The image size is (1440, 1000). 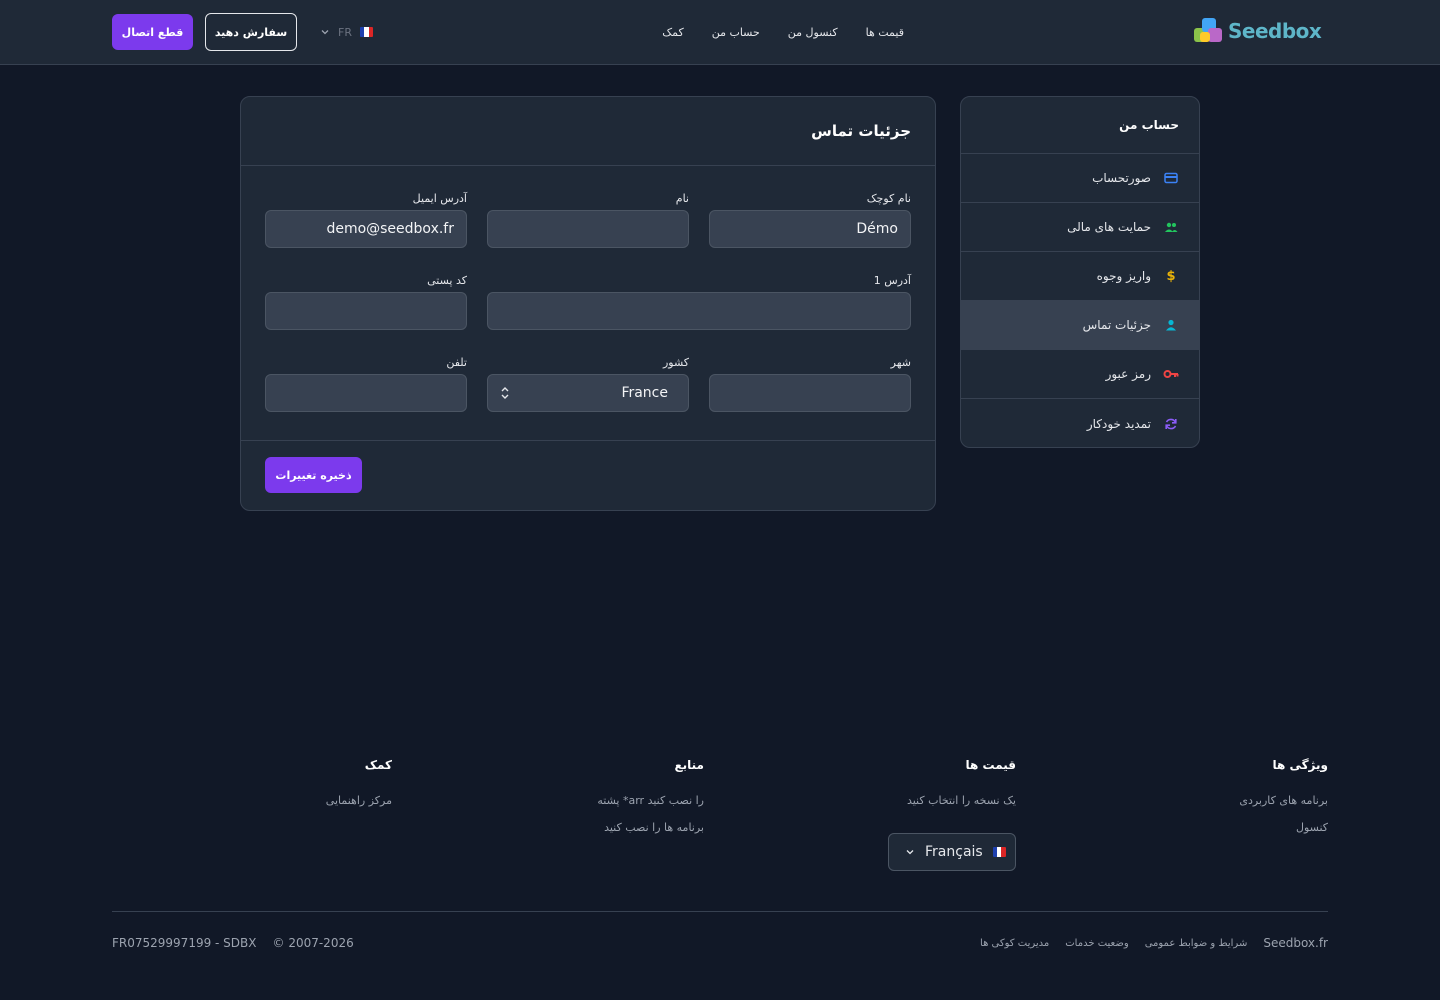 What do you see at coordinates (1171, 374) in the screenshot?
I see `key-icon` at bounding box center [1171, 374].